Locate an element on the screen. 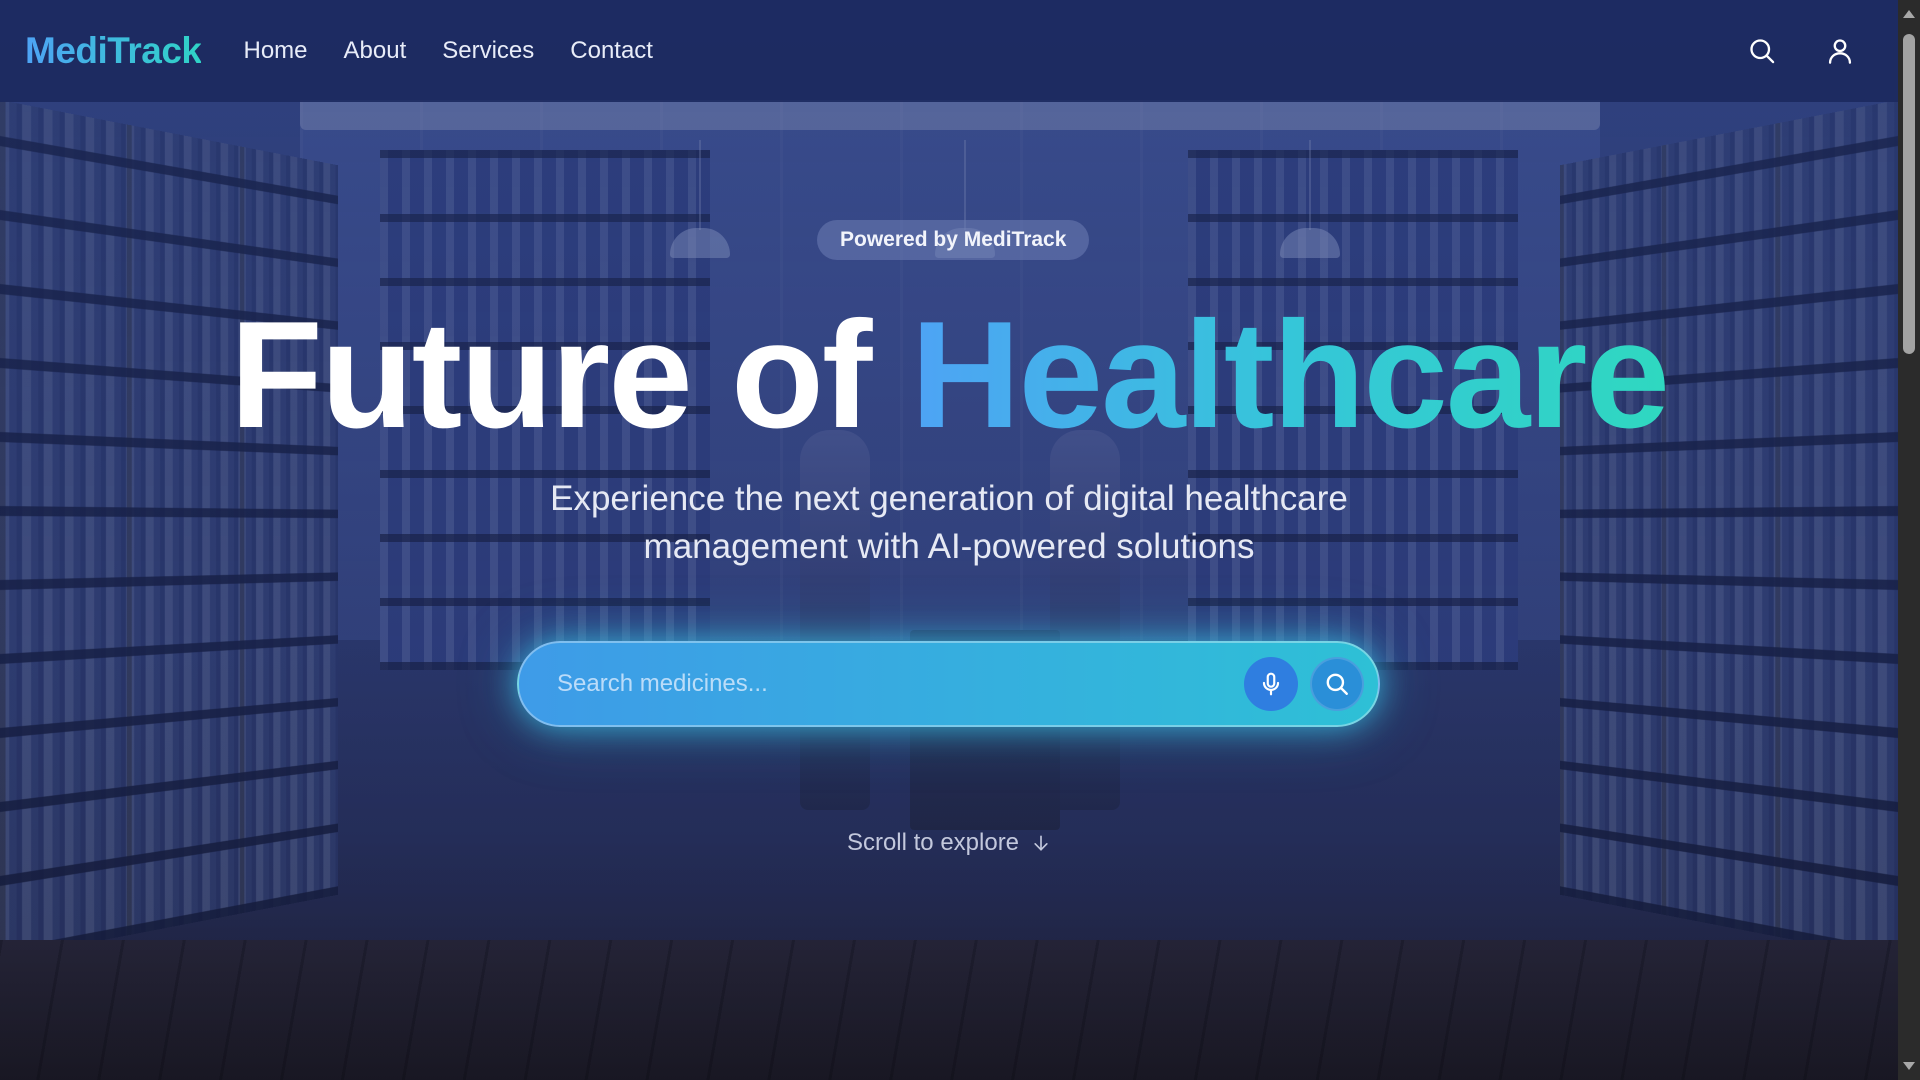  scroll-hint-label: Scroll to explore is located at coordinates (933, 843).